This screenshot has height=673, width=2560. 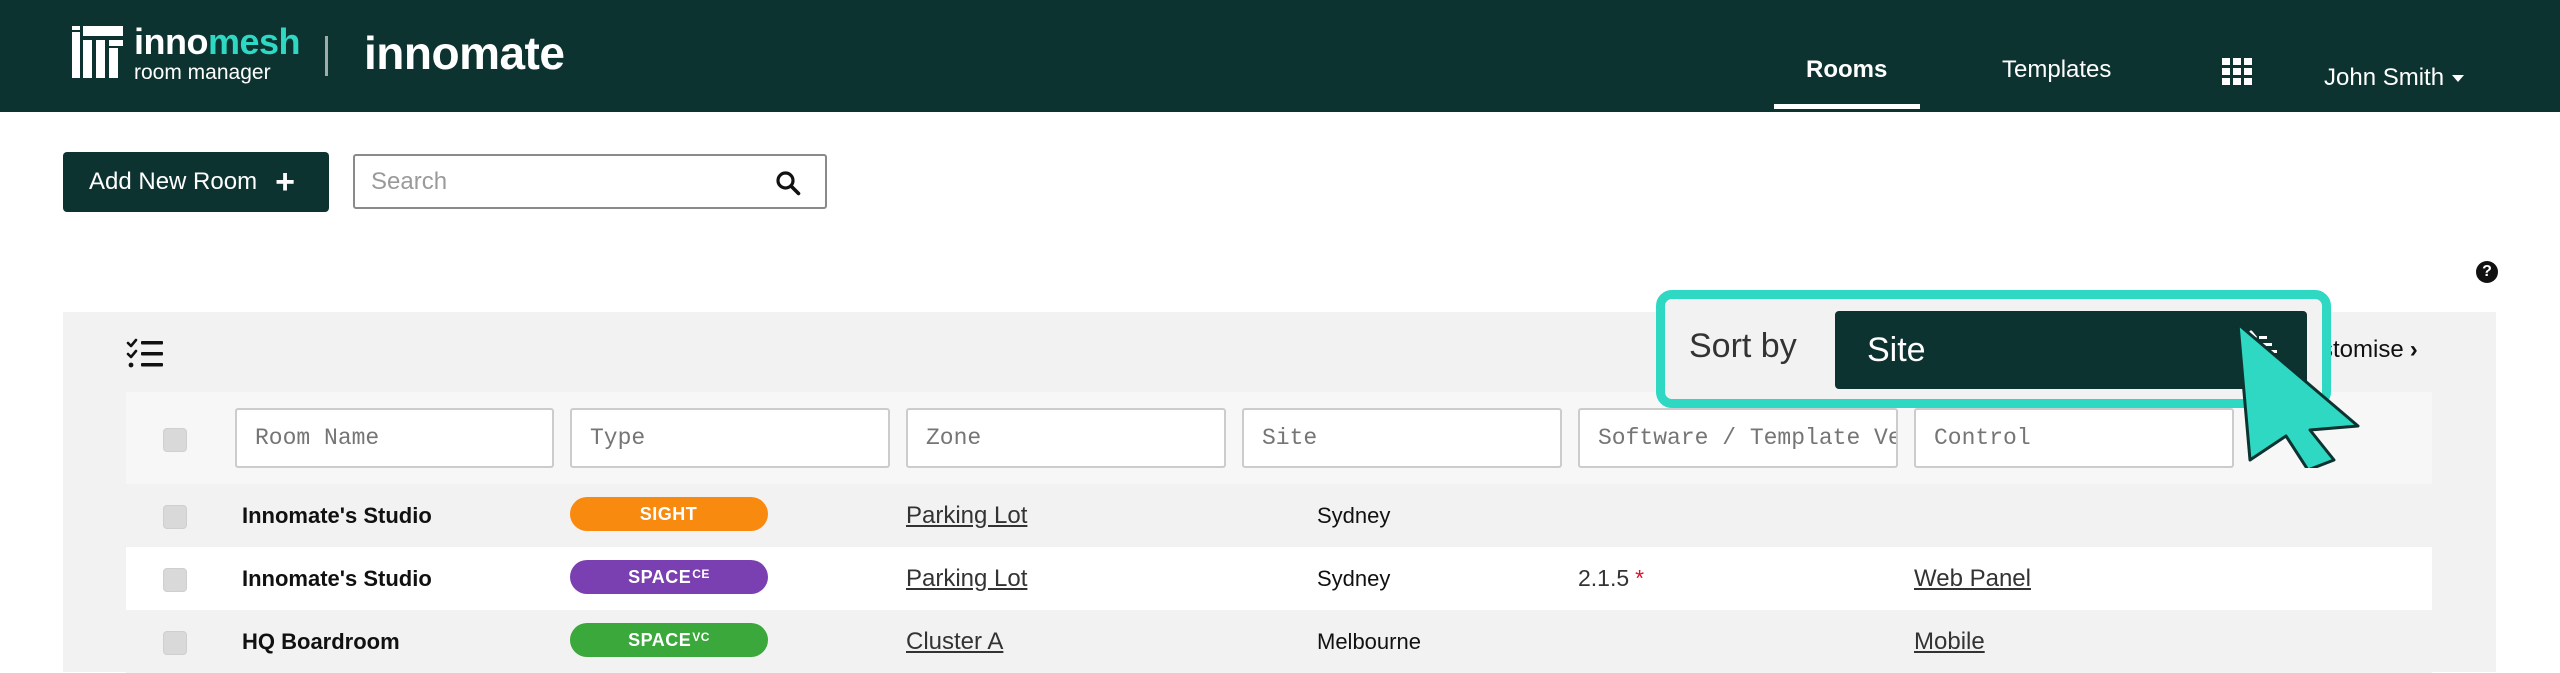 What do you see at coordinates (217, 41) in the screenshot?
I see `logo-brand: innomesh` at bounding box center [217, 41].